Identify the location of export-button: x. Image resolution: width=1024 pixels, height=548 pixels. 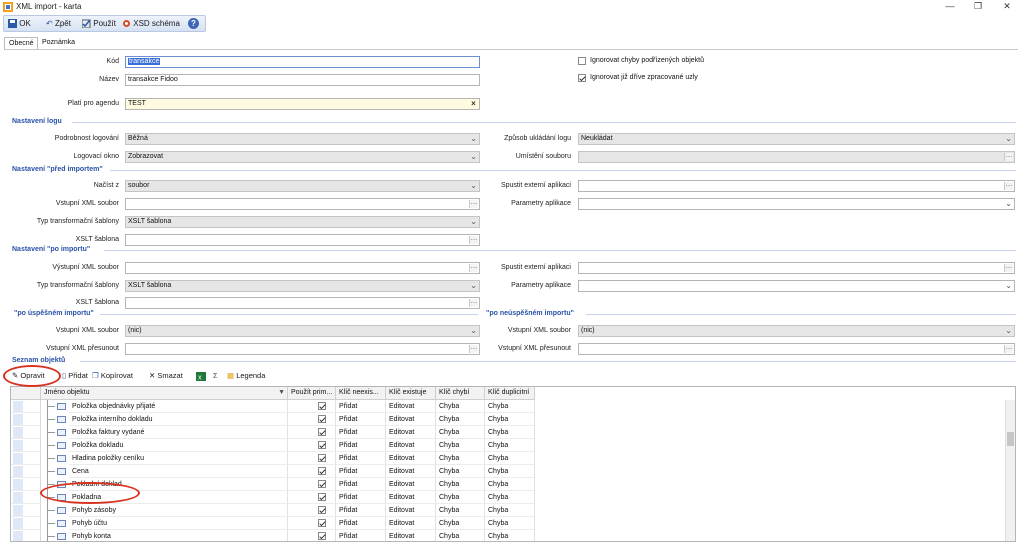
(201, 376).